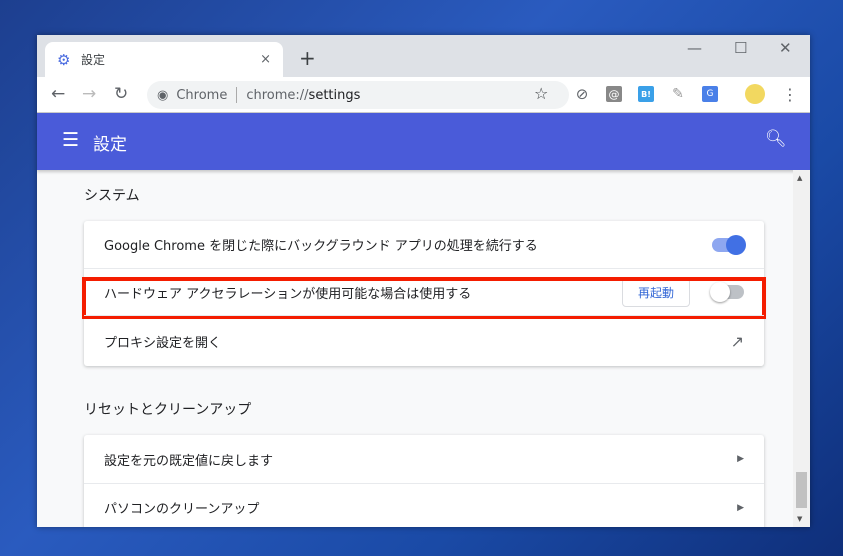 The width and height of the screenshot is (843, 556). I want to click on avatar, so click(755, 94).